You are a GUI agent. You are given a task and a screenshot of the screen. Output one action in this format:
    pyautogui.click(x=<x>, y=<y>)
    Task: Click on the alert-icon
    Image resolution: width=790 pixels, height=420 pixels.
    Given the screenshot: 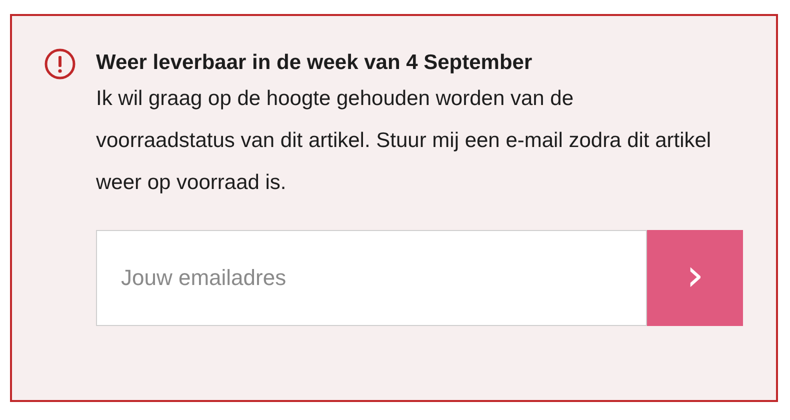 What is the action you would take?
    pyautogui.click(x=60, y=64)
    